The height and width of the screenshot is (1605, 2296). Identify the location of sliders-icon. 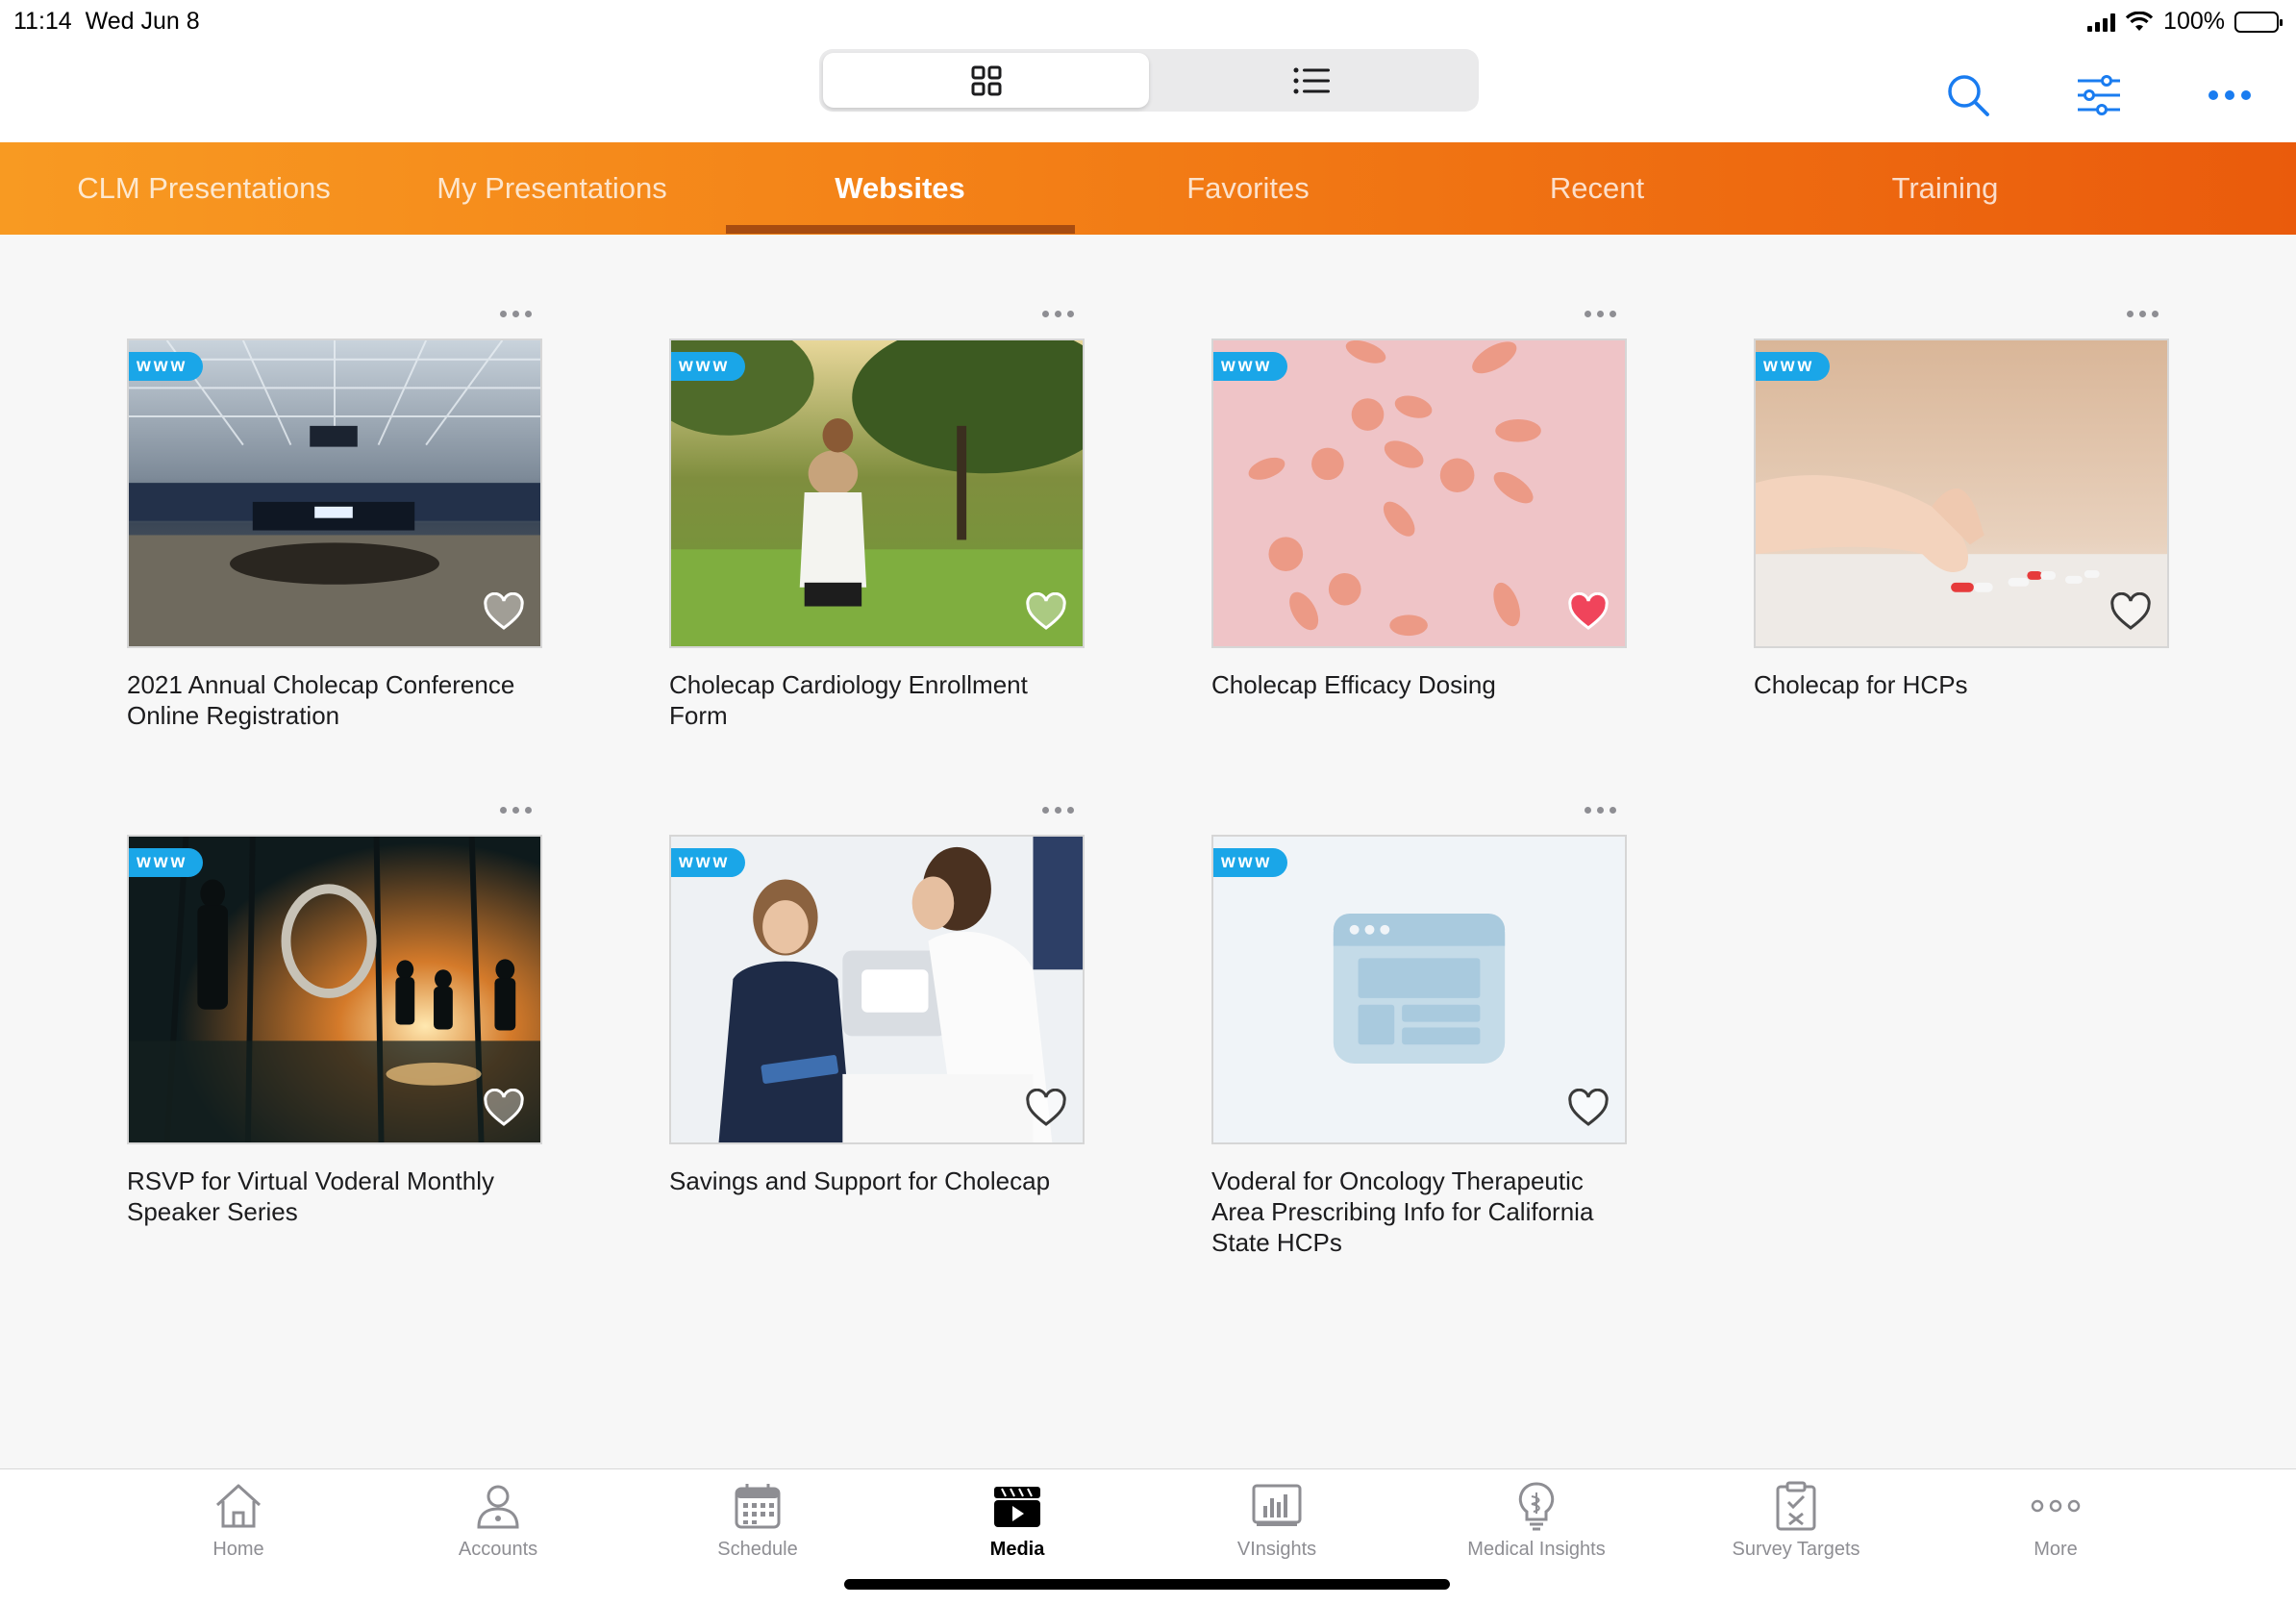
(2099, 95).